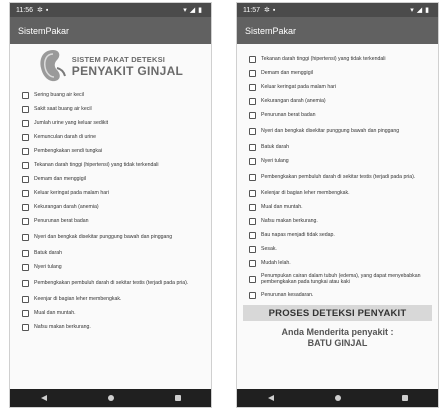 This screenshot has width=440, height=410. I want to click on symptom-checkbox: Pembengkakan sendi tungkai, so click(113, 151).